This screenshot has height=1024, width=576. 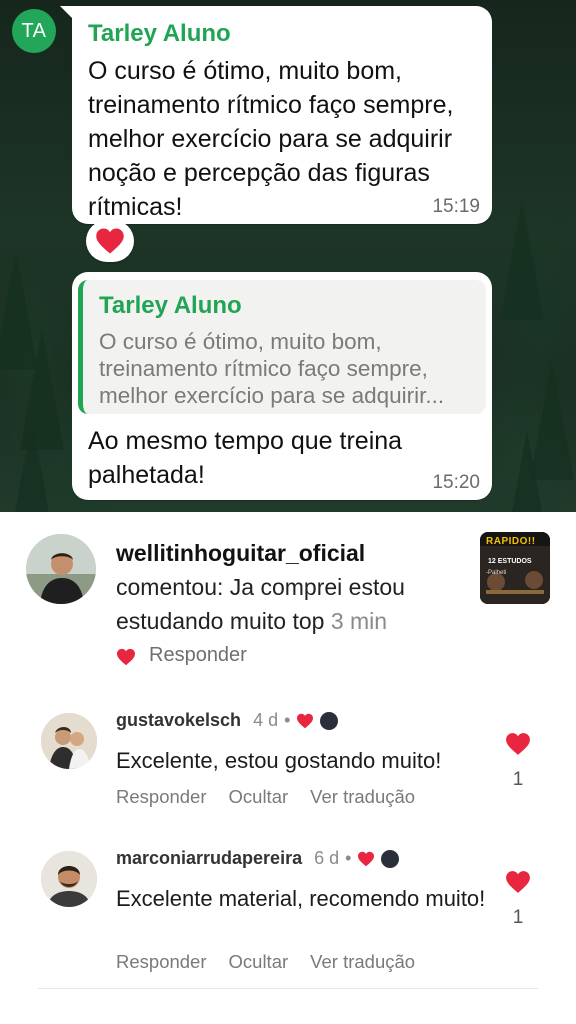 What do you see at coordinates (496, 573) in the screenshot?
I see `thumbnail-caption: -Palheti` at bounding box center [496, 573].